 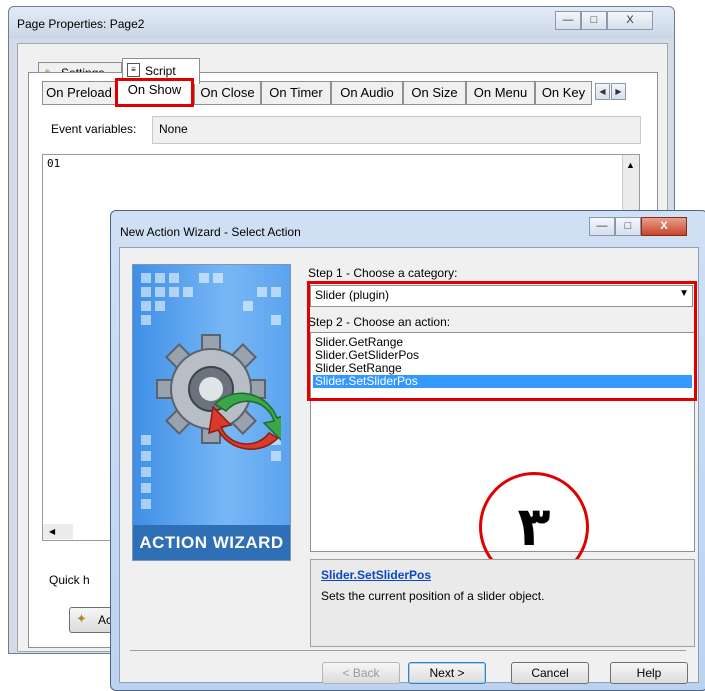 What do you see at coordinates (361, 673) in the screenshot?
I see `back-button: < Back` at bounding box center [361, 673].